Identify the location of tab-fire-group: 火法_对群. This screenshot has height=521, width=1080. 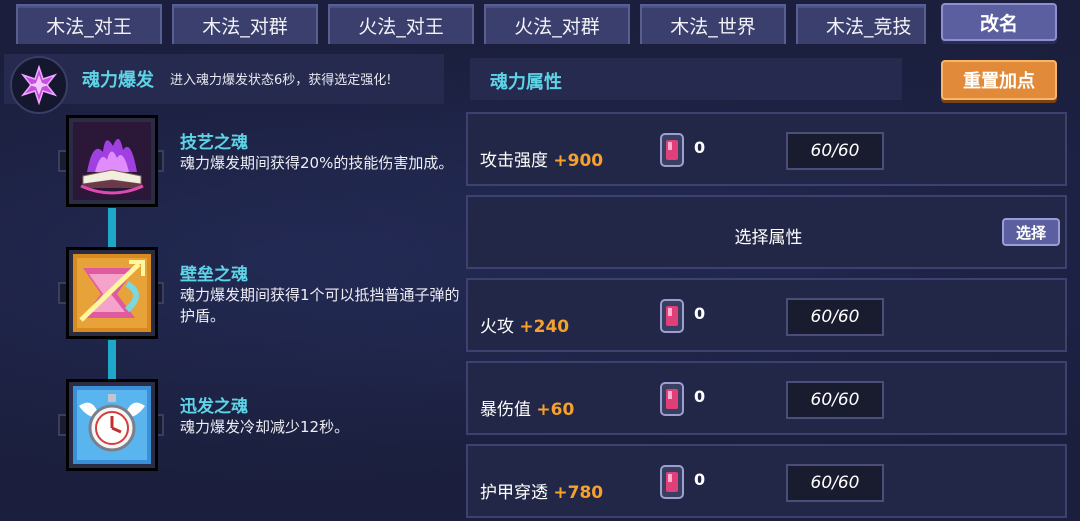
(557, 24).